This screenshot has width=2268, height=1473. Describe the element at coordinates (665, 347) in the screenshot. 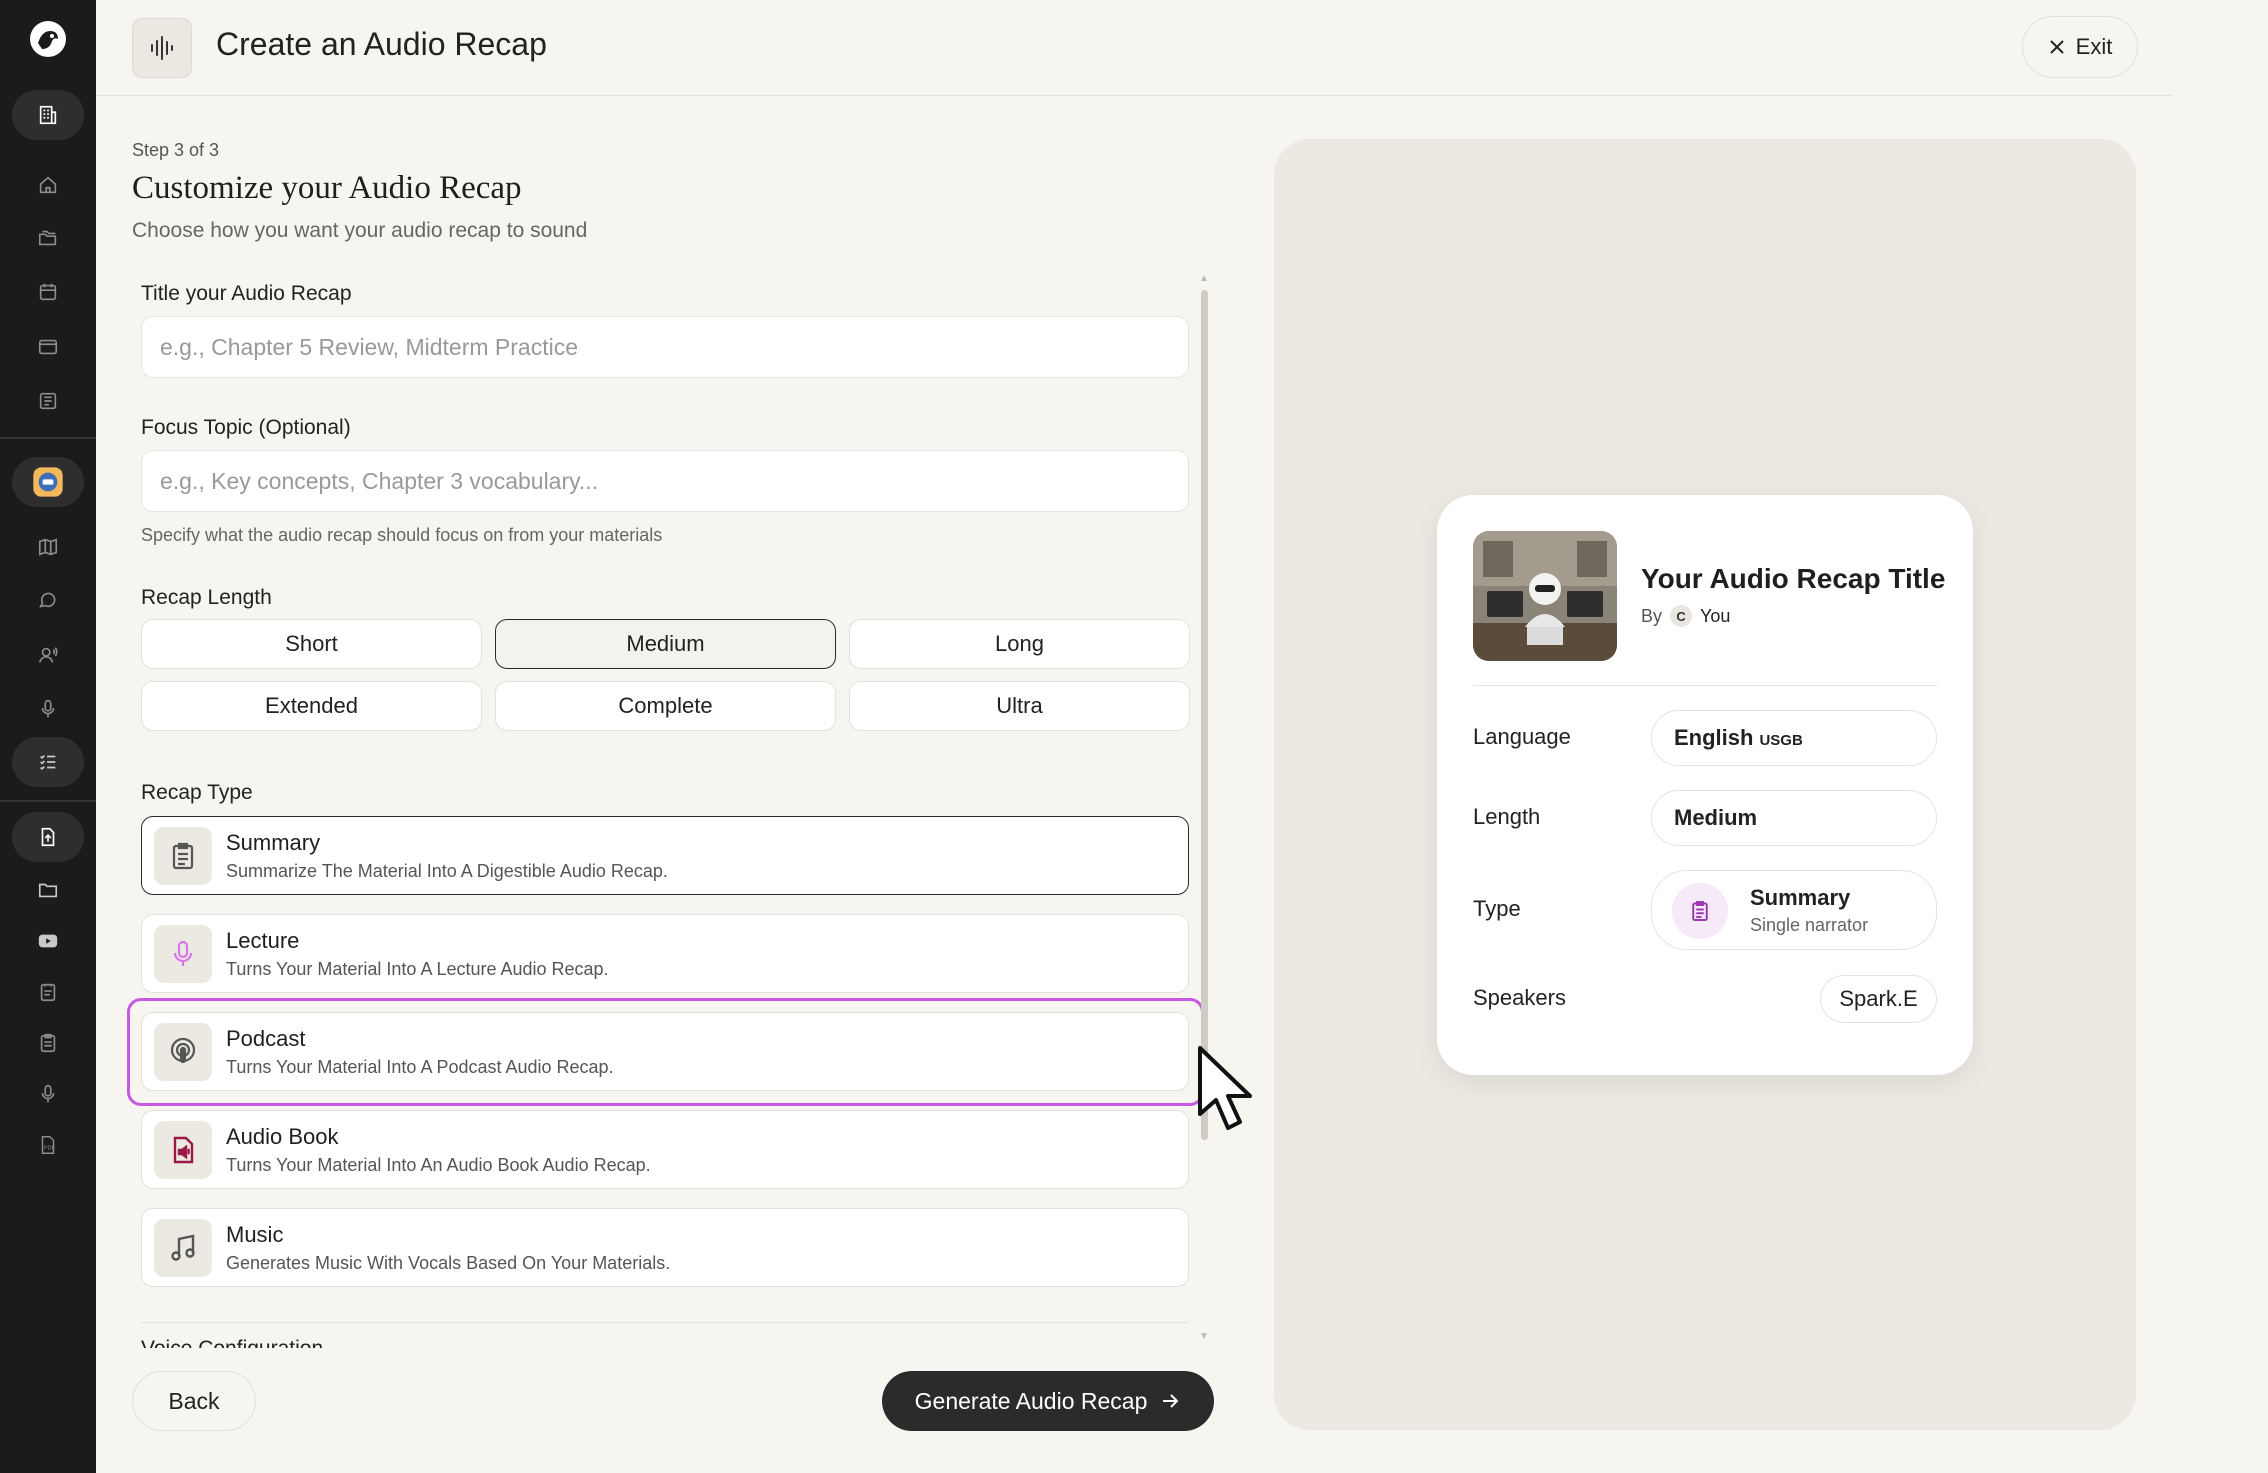

I see `title-input` at that location.